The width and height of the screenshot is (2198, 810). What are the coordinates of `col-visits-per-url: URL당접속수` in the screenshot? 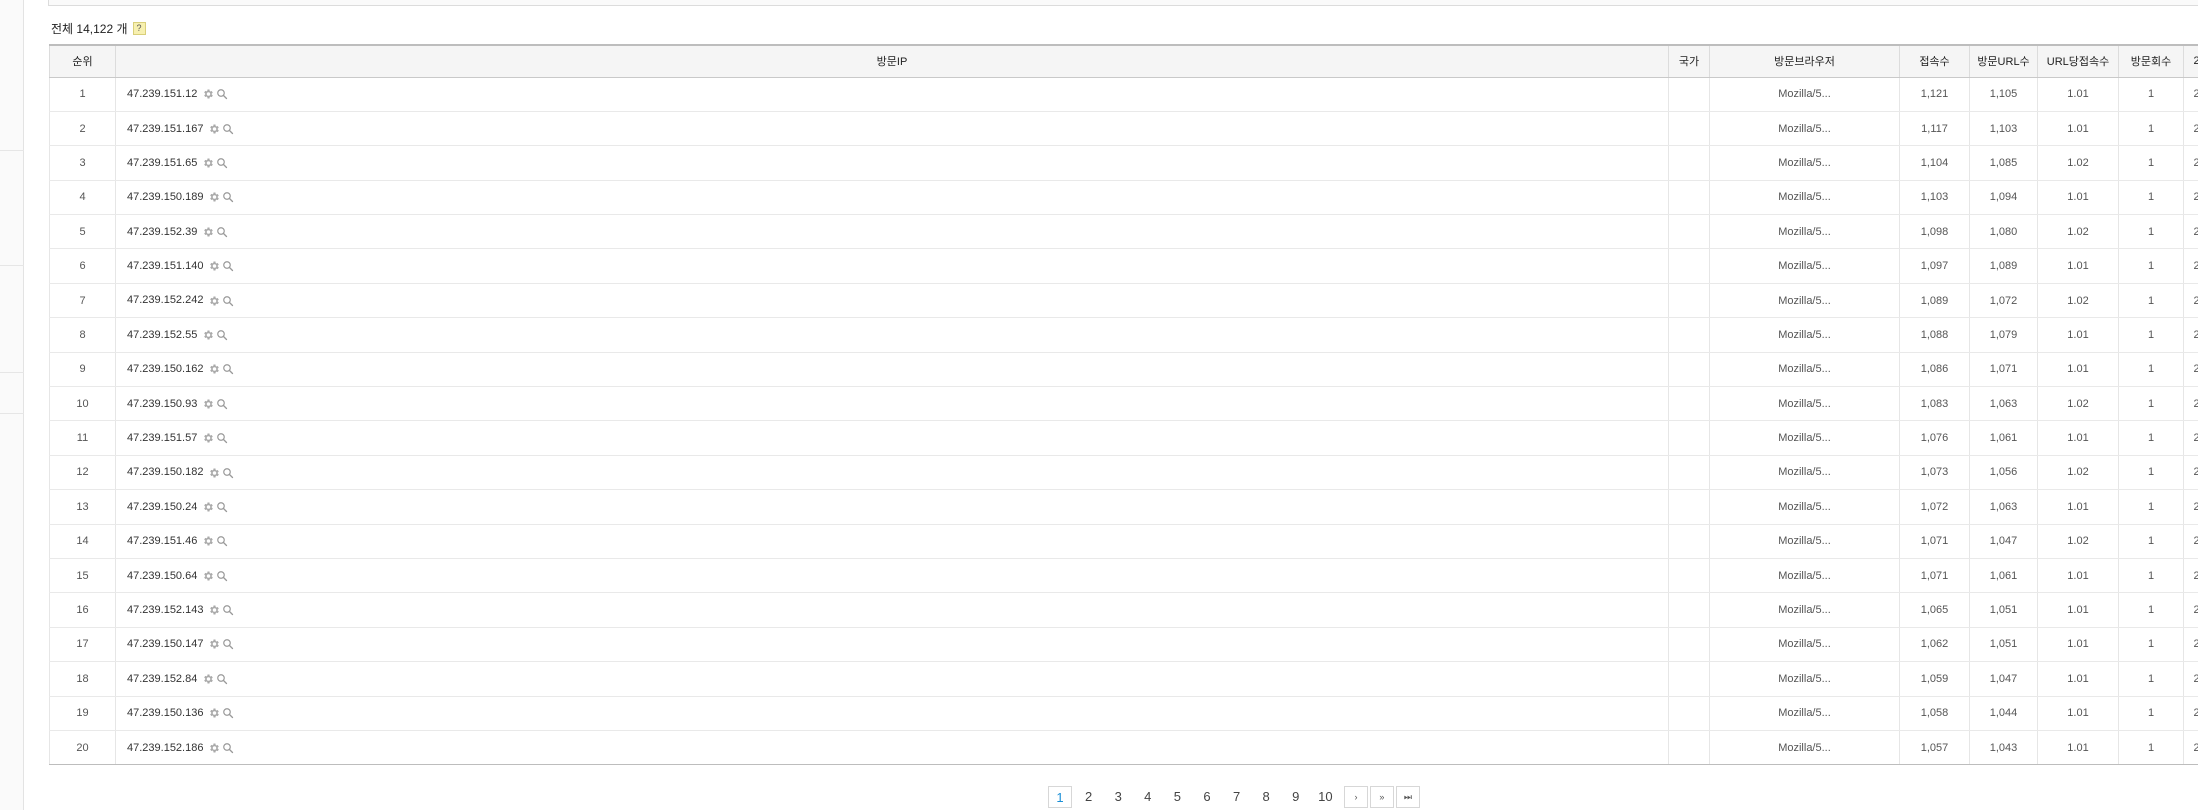 It's located at (2078, 61).